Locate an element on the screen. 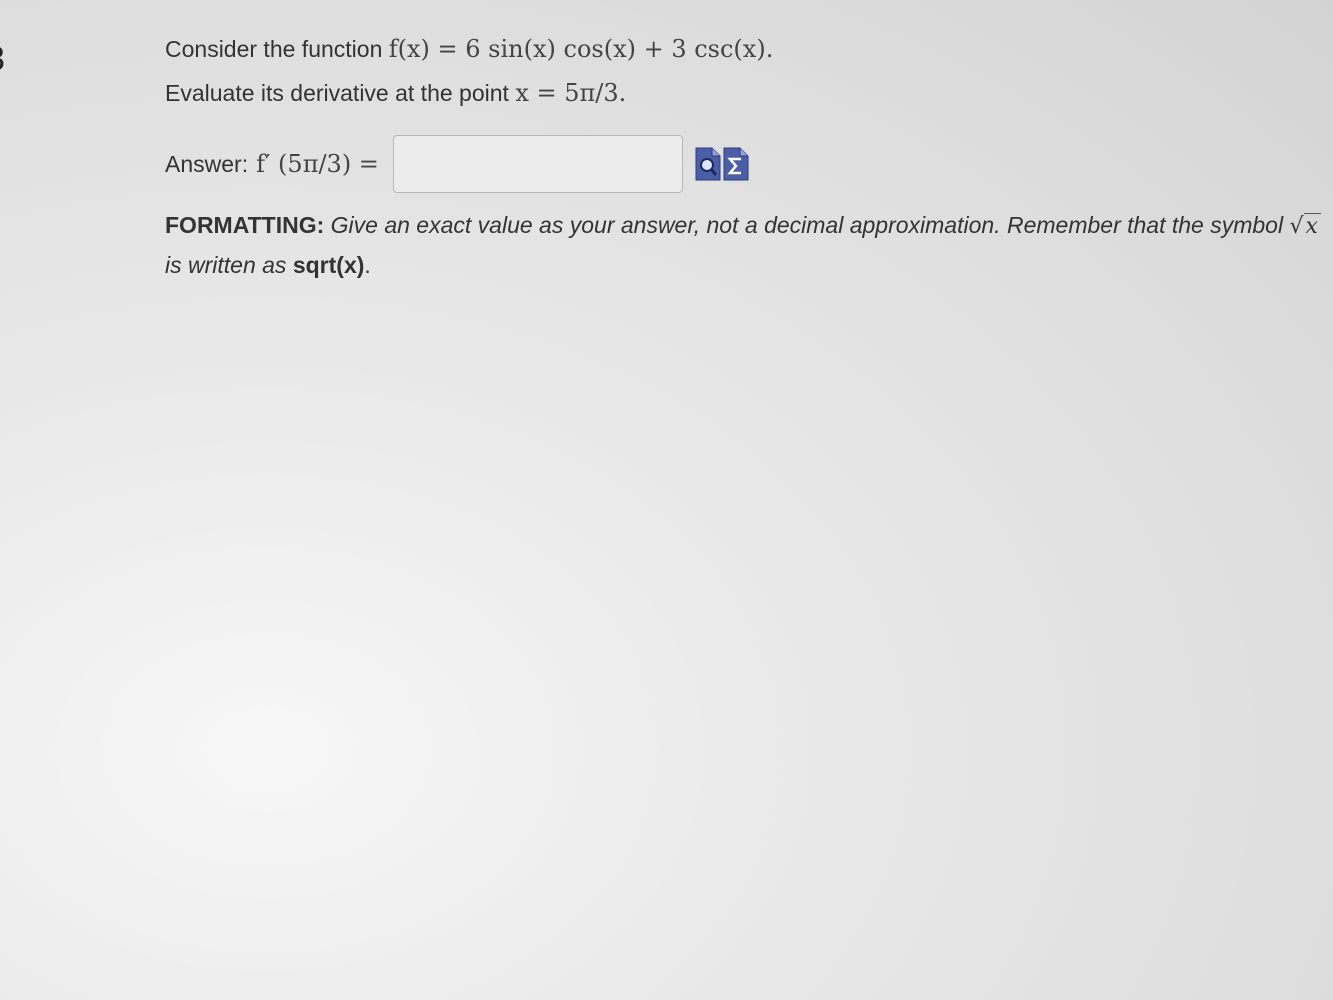 The image size is (1333, 1000). answer-expression: f′ (5π/3) = is located at coordinates (317, 164).